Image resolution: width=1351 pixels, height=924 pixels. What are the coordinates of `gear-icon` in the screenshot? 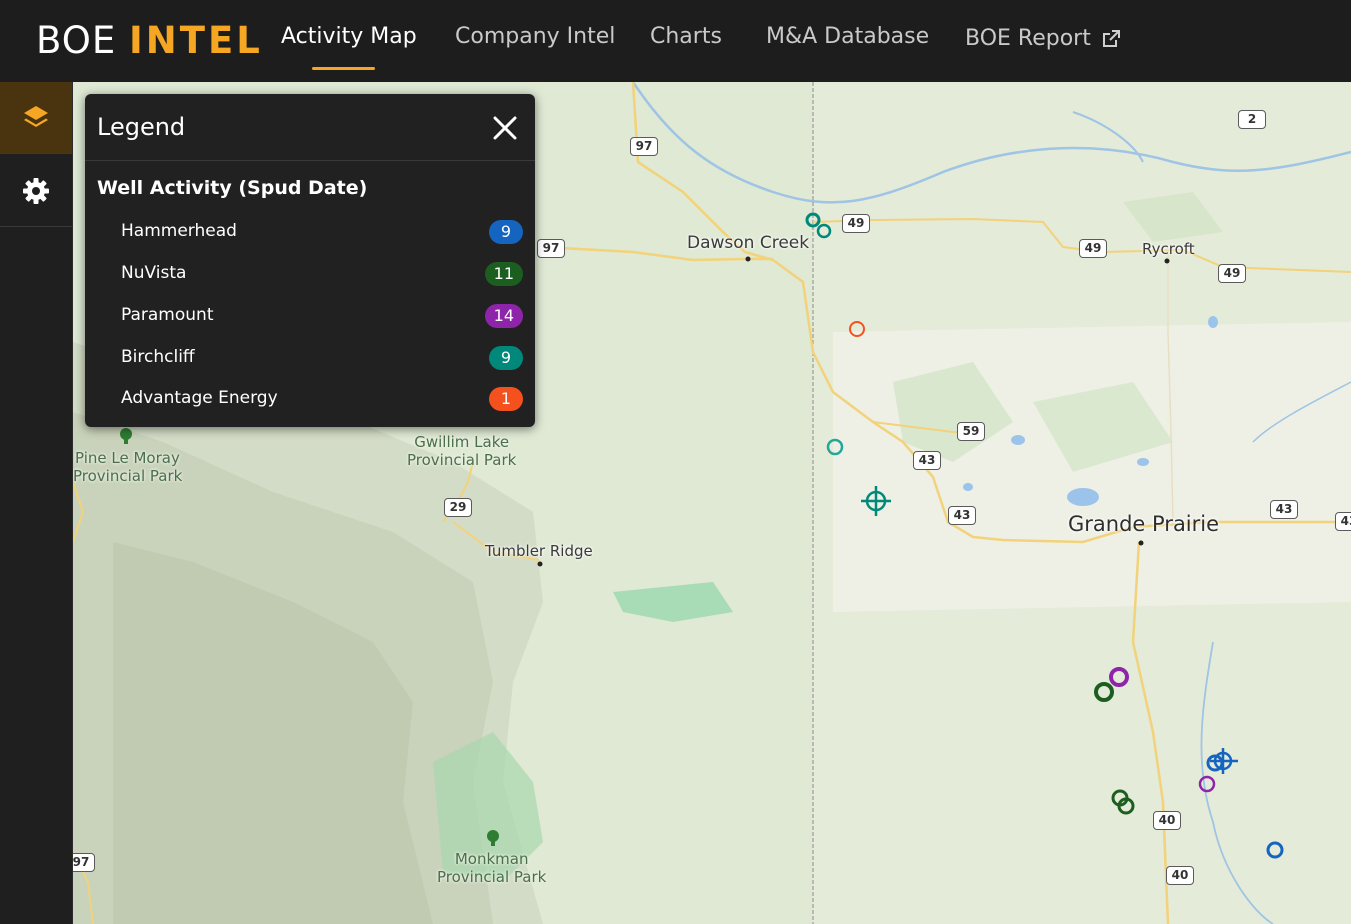 It's located at (36, 190).